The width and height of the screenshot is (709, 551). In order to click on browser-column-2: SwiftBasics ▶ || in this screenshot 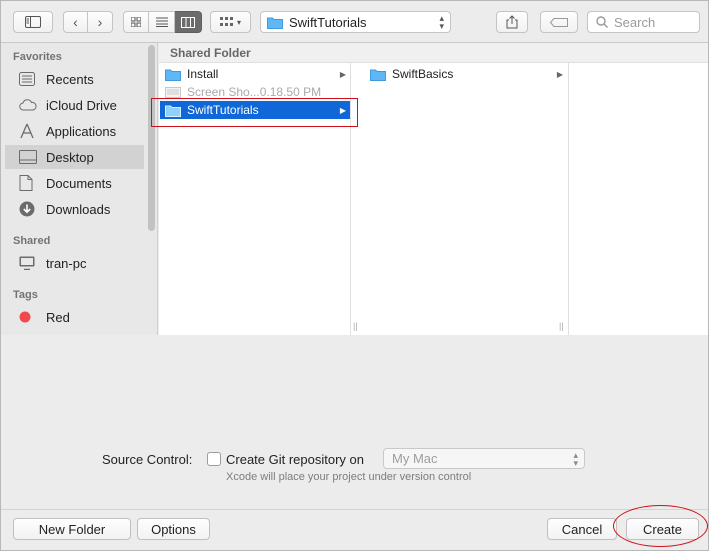, I will do `click(466, 199)`.